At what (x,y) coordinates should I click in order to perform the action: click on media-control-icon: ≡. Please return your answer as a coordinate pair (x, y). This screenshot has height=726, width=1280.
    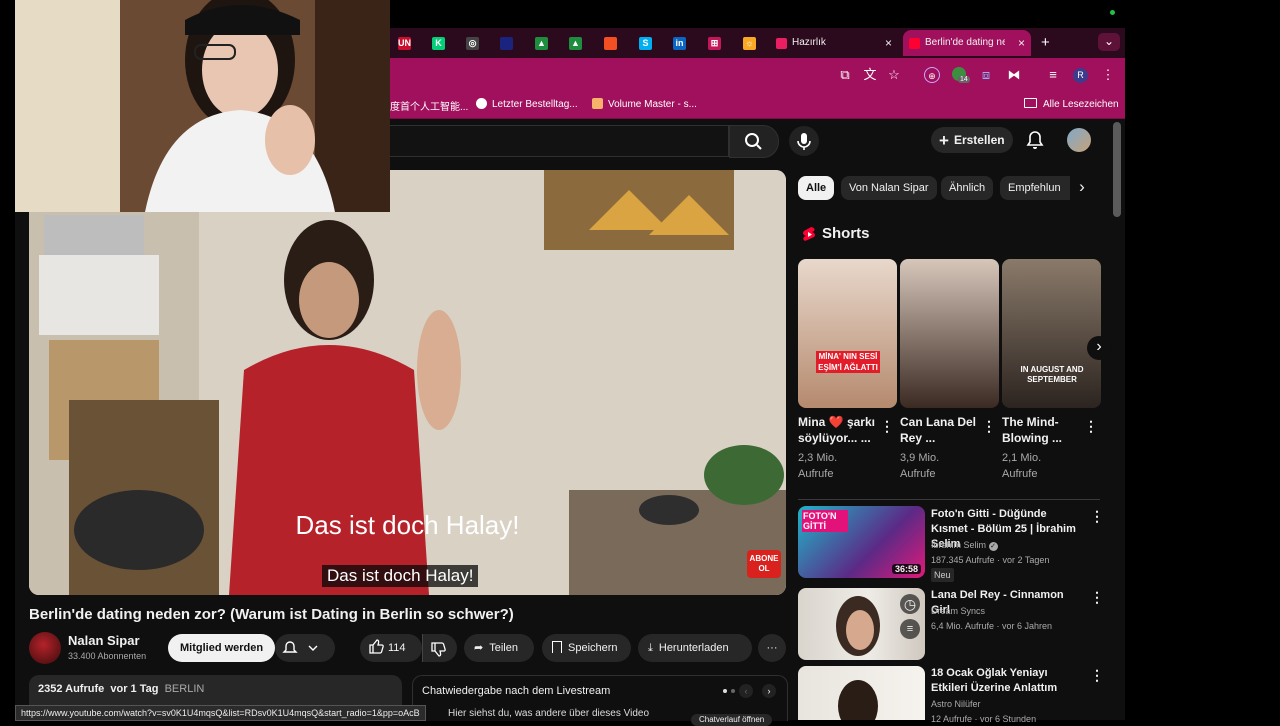
    Looking at the image, I should click on (1053, 75).